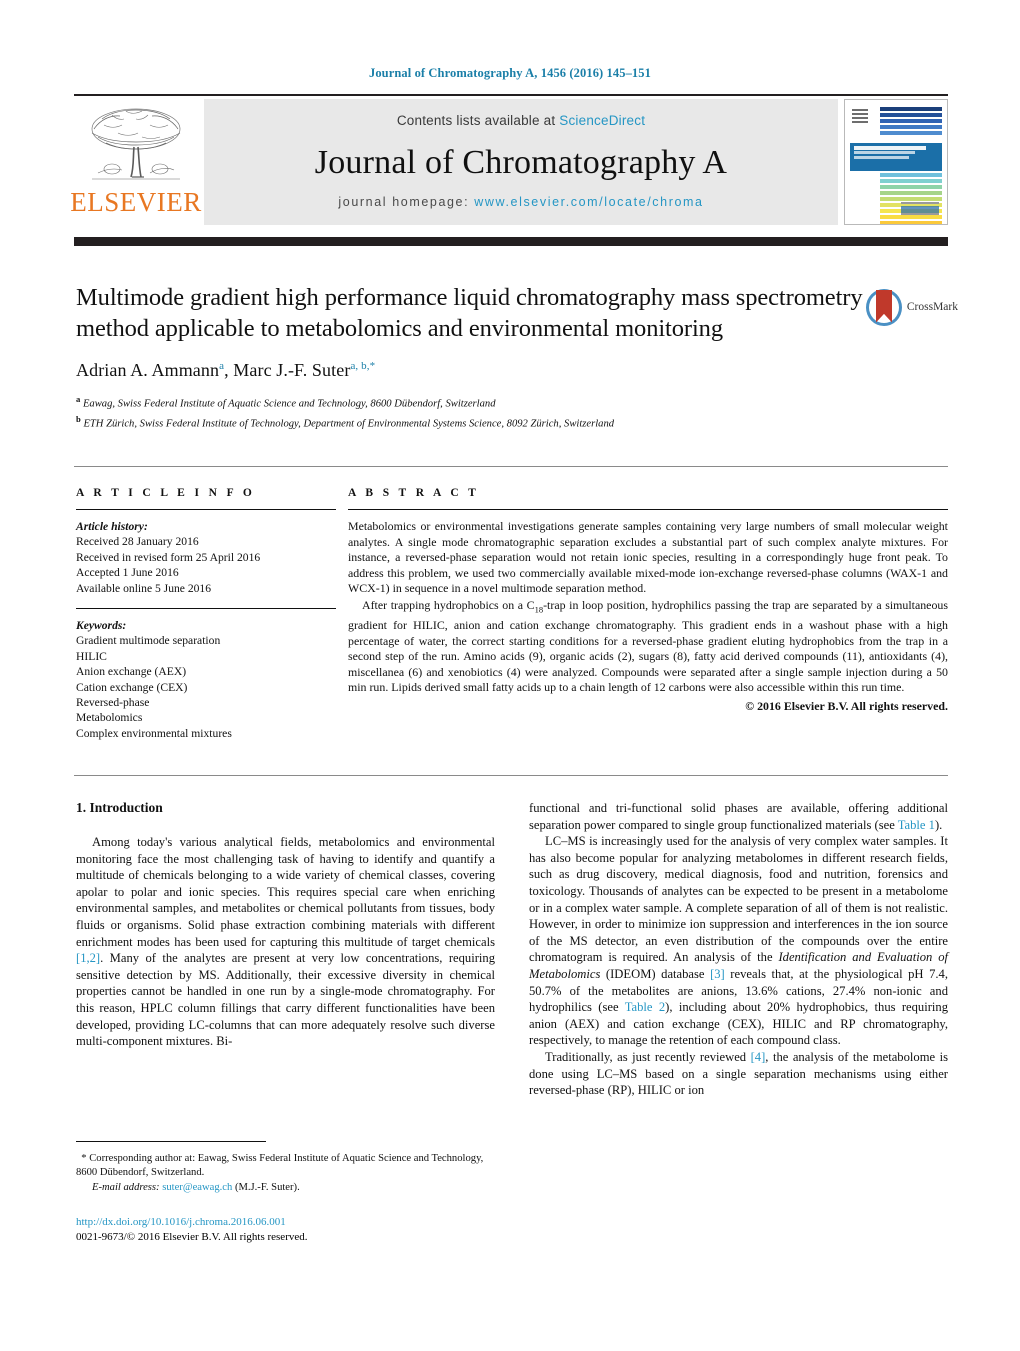 This screenshot has height=1351, width=1020. Describe the element at coordinates (758, 1057) in the screenshot. I see `citation-ref-4: [4]` at that location.